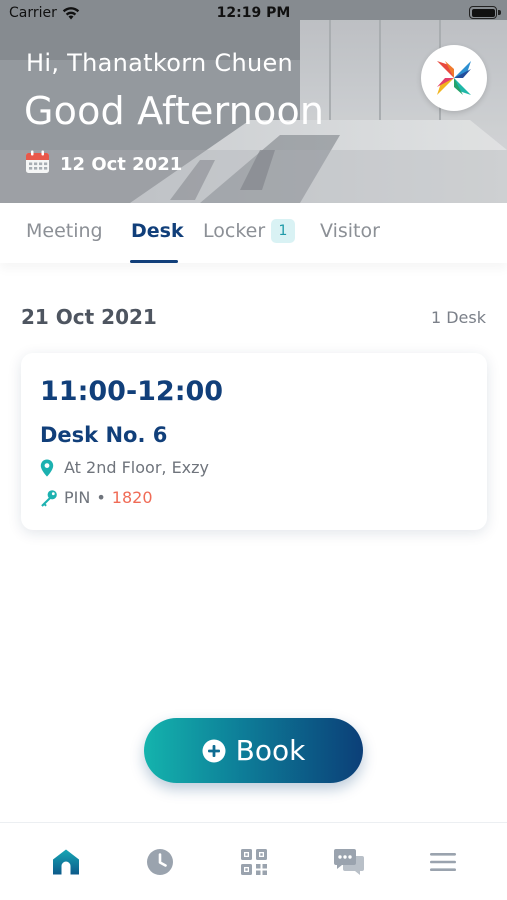 Image resolution: width=507 pixels, height=900 pixels. Describe the element at coordinates (157, 231) in the screenshot. I see `tab-desk: Desk` at that location.